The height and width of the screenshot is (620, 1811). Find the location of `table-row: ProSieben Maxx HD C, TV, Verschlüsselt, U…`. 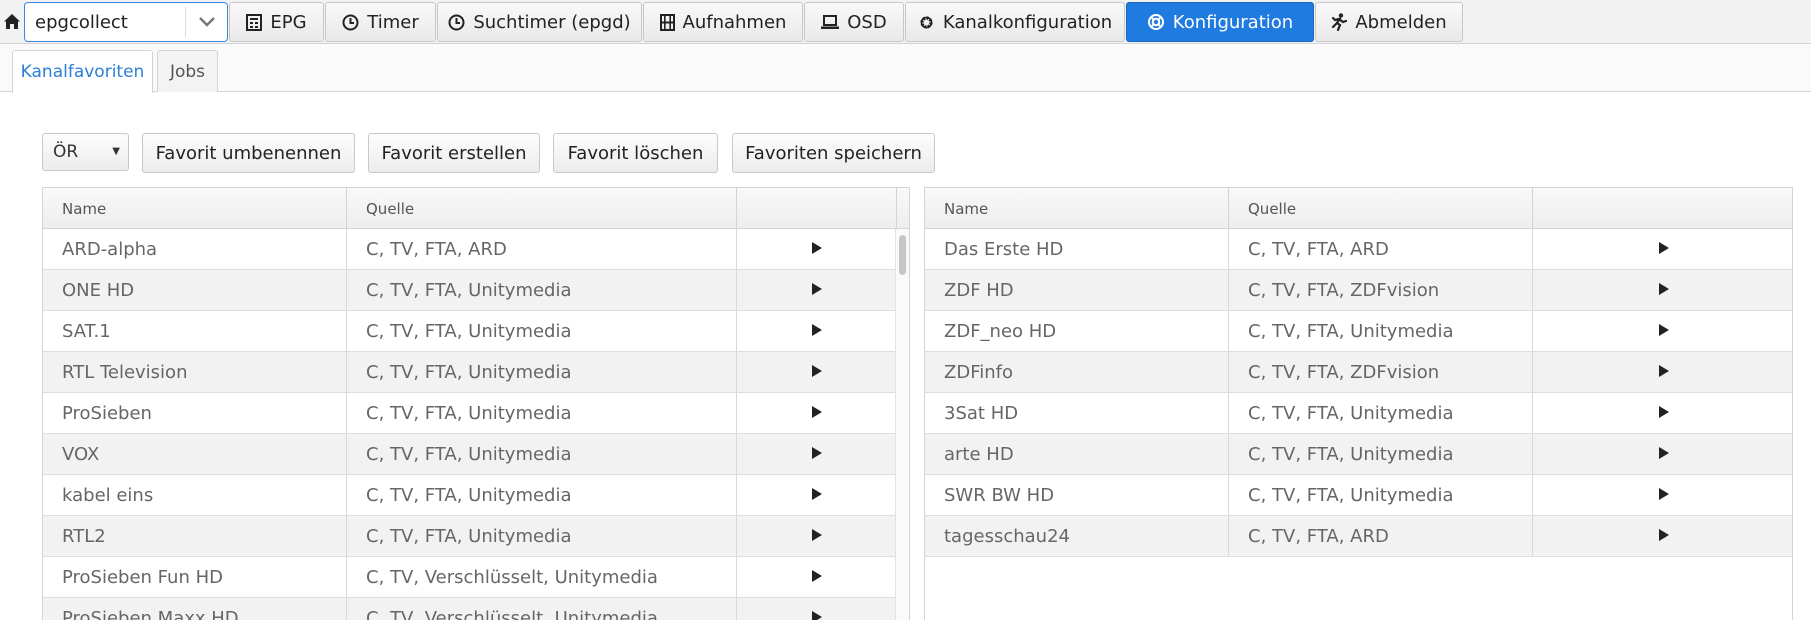

table-row: ProSieben Maxx HD C, TV, Verschlüsselt, U… is located at coordinates (470, 609).